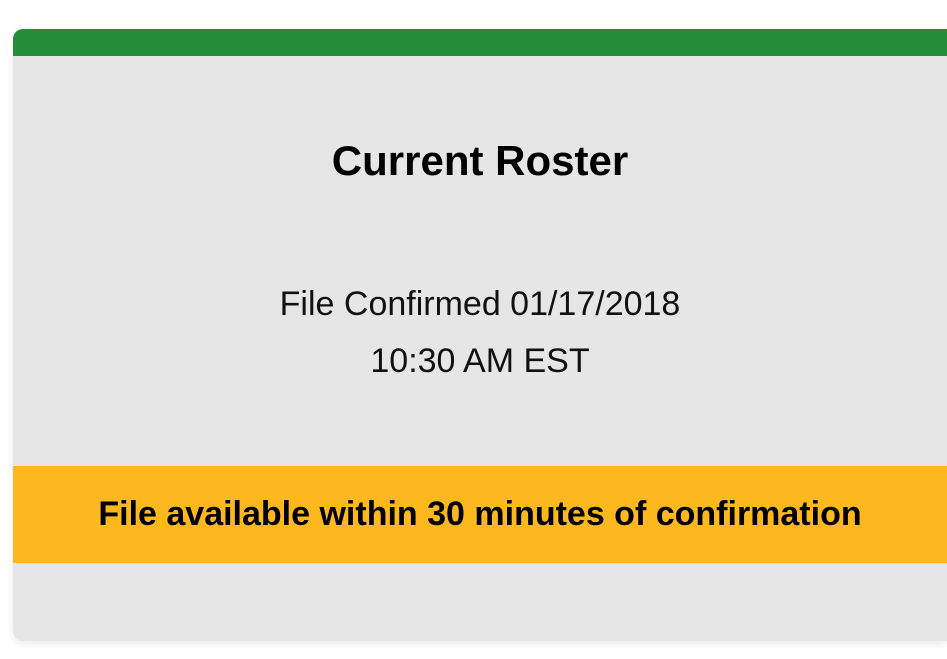 This screenshot has height=659, width=947. Describe the element at coordinates (480, 42) in the screenshot. I see `status-bar` at that location.